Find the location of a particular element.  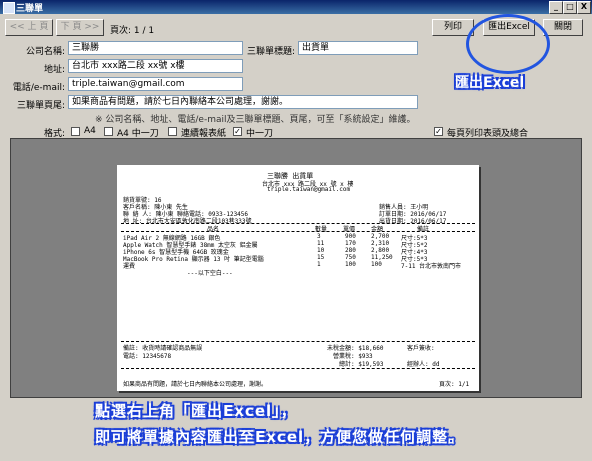

preview-phone: 電話: 12345678 is located at coordinates (147, 356).